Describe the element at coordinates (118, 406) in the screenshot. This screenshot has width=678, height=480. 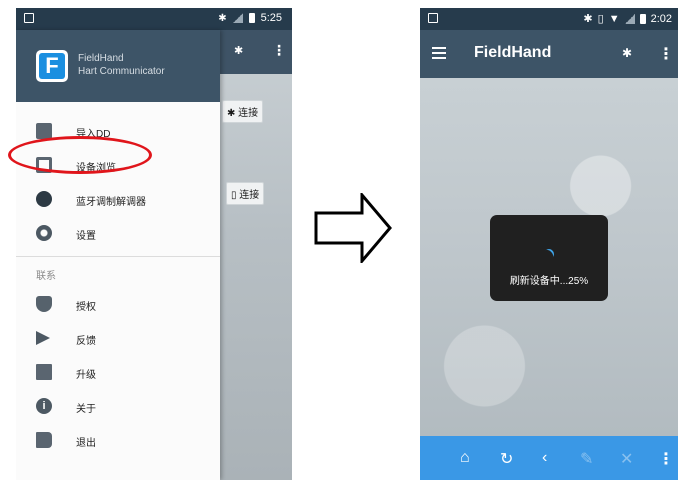
I see `menu-item-about: i 关于` at that location.